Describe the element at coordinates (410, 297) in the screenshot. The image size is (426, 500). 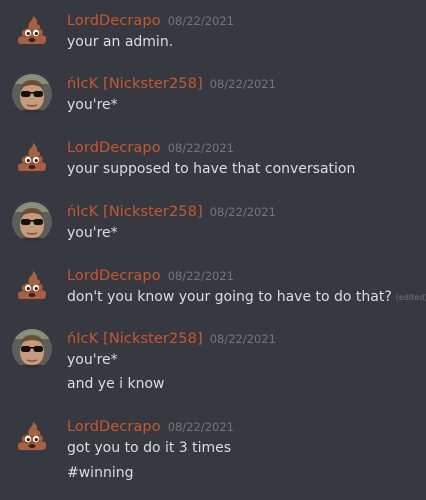
I see `edited-label: (edited)` at that location.